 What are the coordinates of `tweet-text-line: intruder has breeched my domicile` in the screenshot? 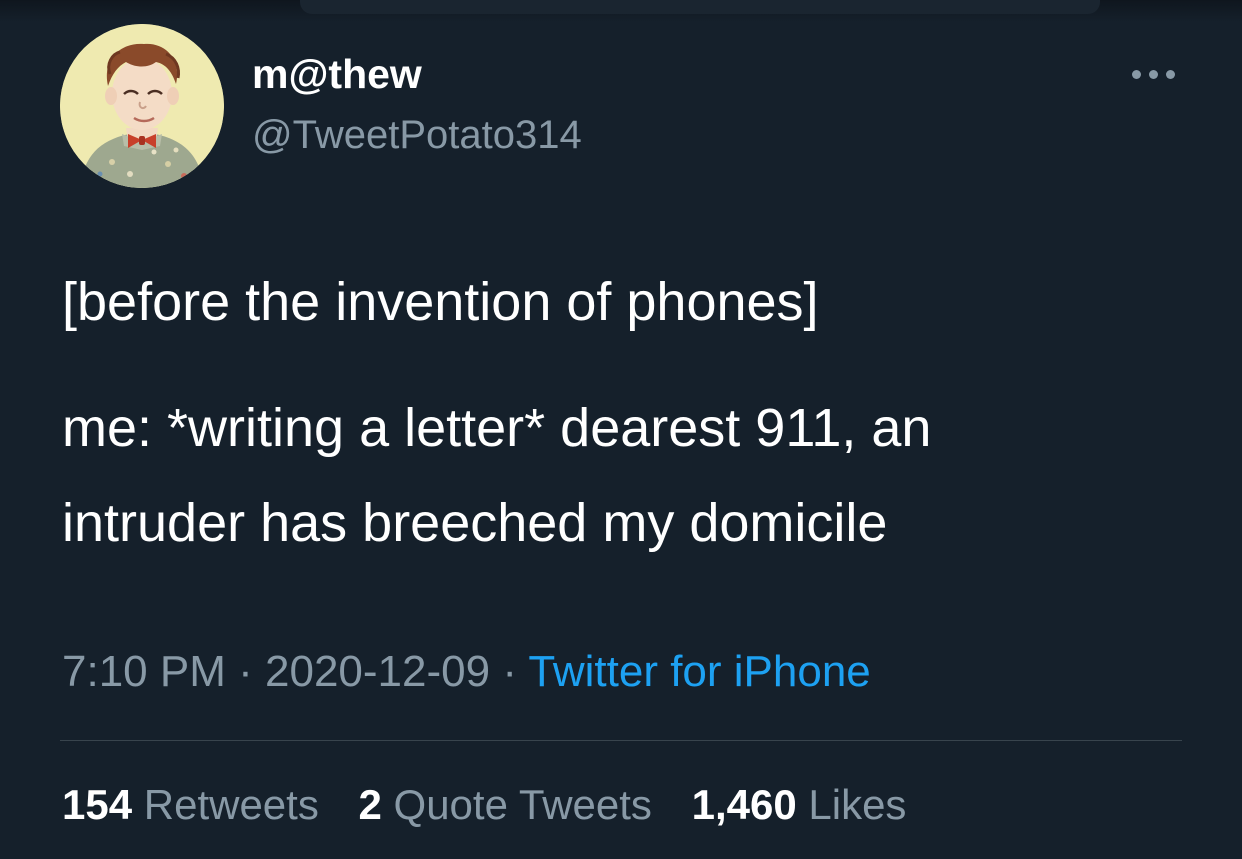 It's located at (475, 523).